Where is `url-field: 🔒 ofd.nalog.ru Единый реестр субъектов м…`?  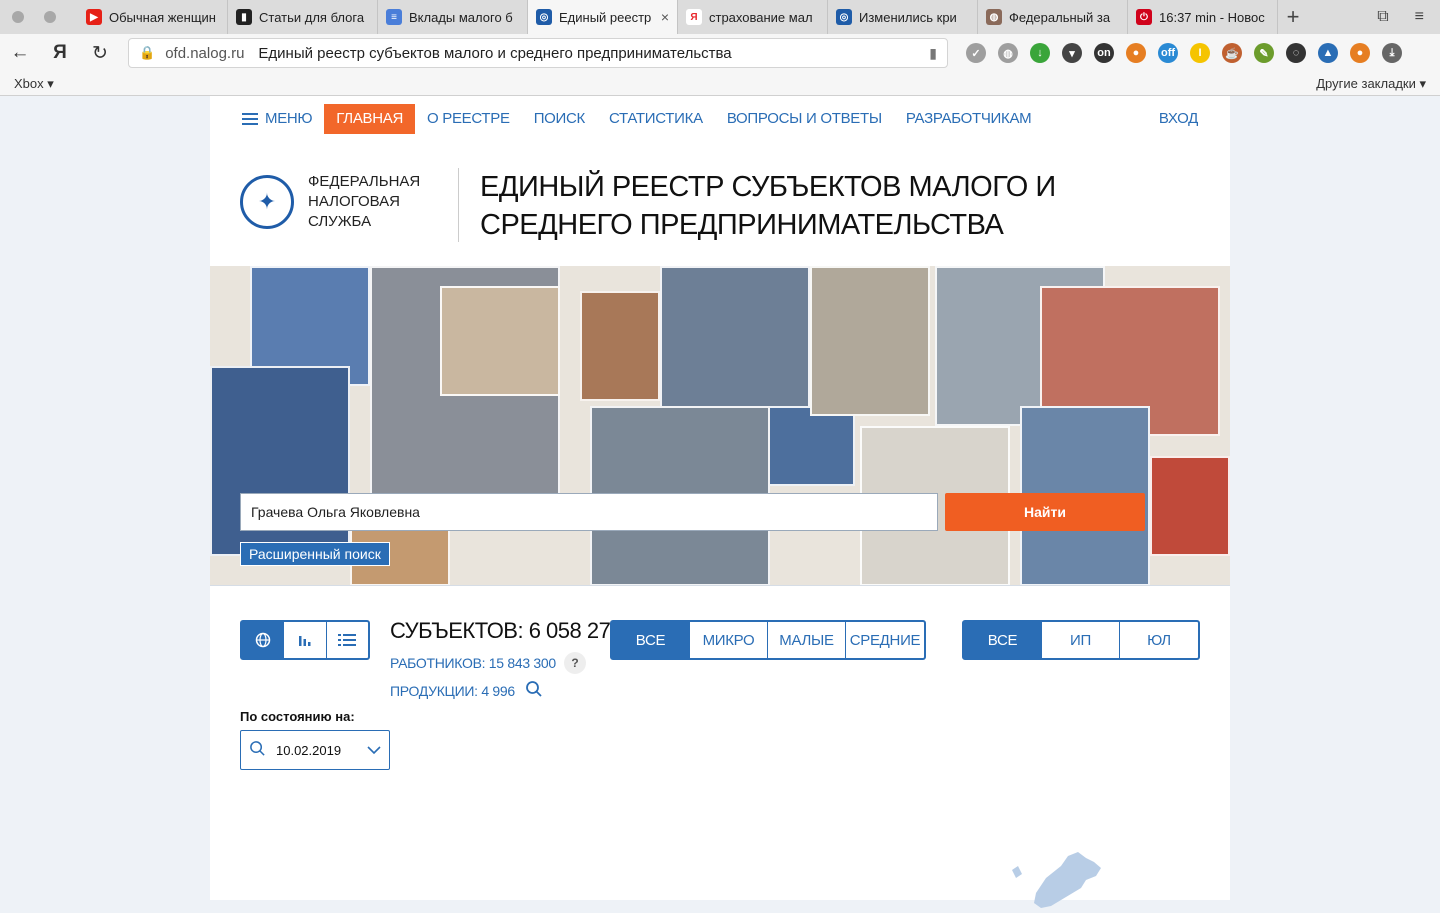
url-field: 🔒 ofd.nalog.ru Единый реестр субъектов м… is located at coordinates (538, 53).